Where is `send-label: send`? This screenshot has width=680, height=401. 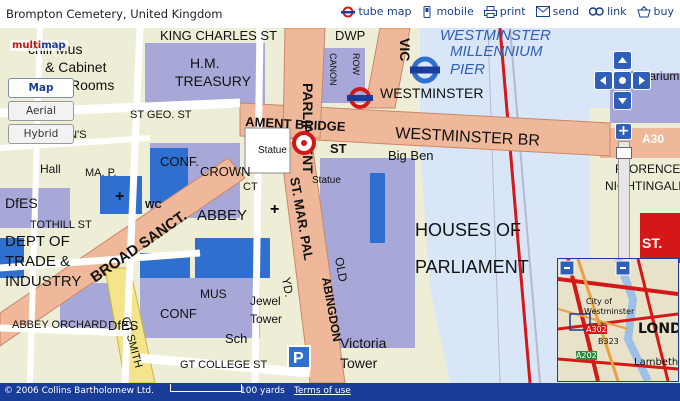 send-label: send is located at coordinates (566, 11).